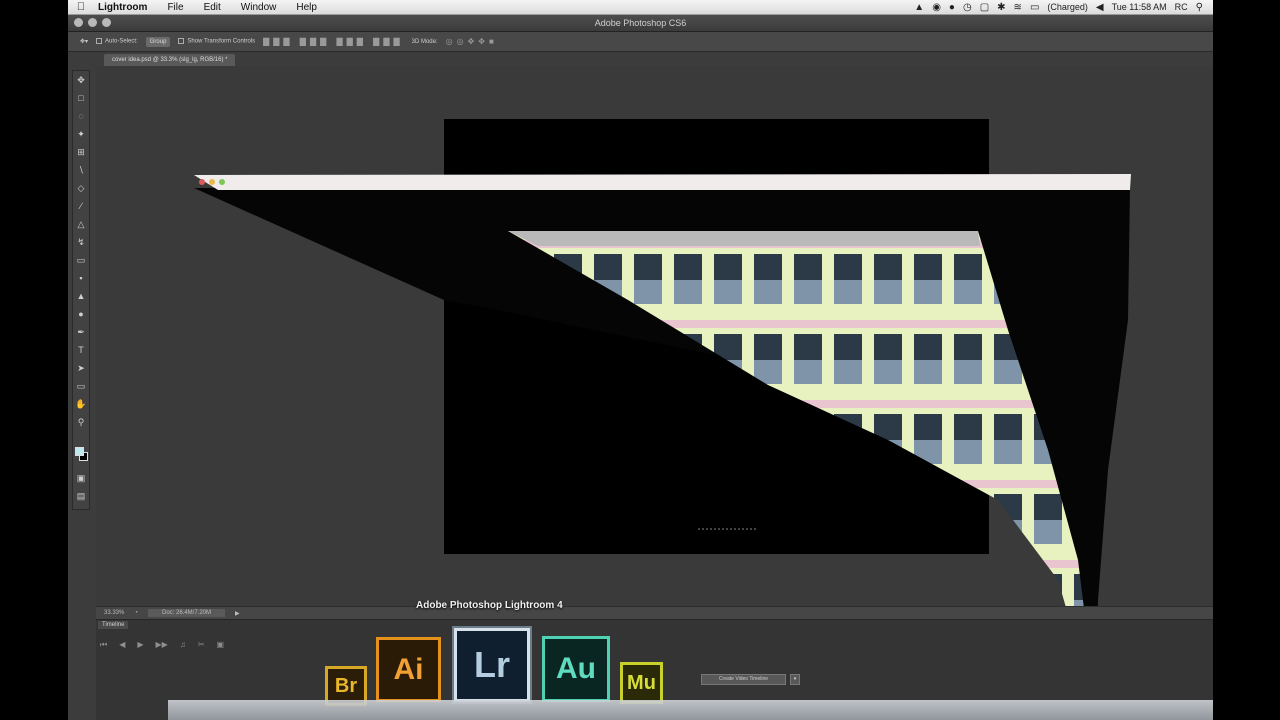 The height and width of the screenshot is (720, 1280). I want to click on volume-icon: ◀, so click(1100, 7).